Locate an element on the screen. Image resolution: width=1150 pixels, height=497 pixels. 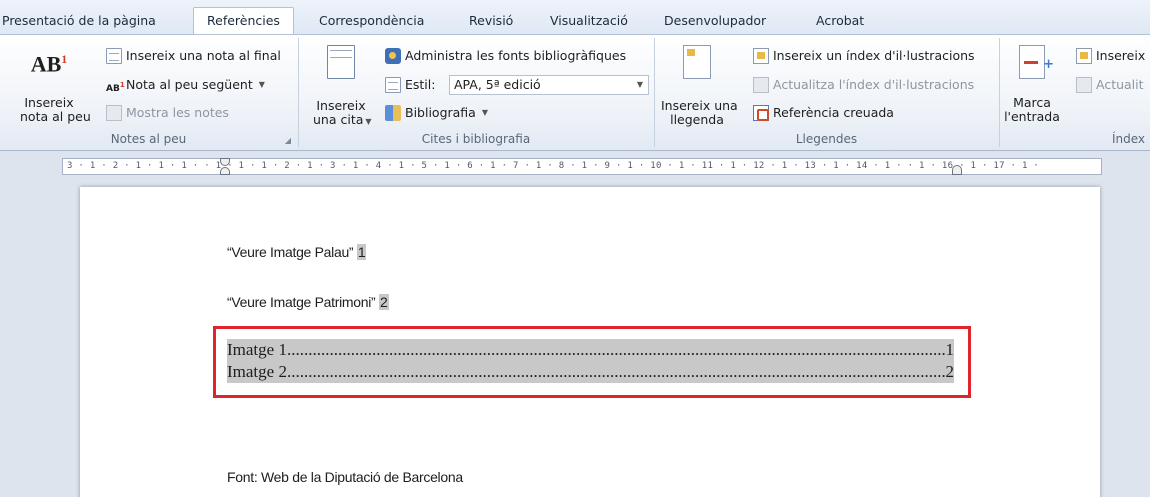
insert-caption-label-1: Insereix una is located at coordinates (699, 105).